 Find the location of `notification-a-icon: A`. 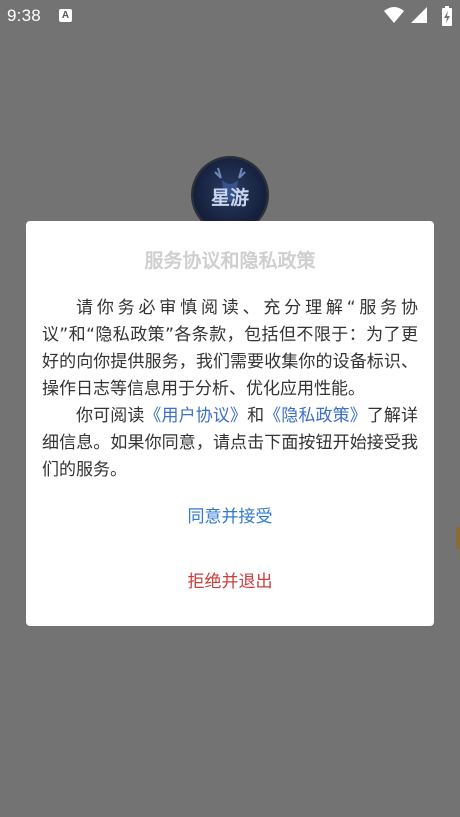

notification-a-icon: A is located at coordinates (65, 15).